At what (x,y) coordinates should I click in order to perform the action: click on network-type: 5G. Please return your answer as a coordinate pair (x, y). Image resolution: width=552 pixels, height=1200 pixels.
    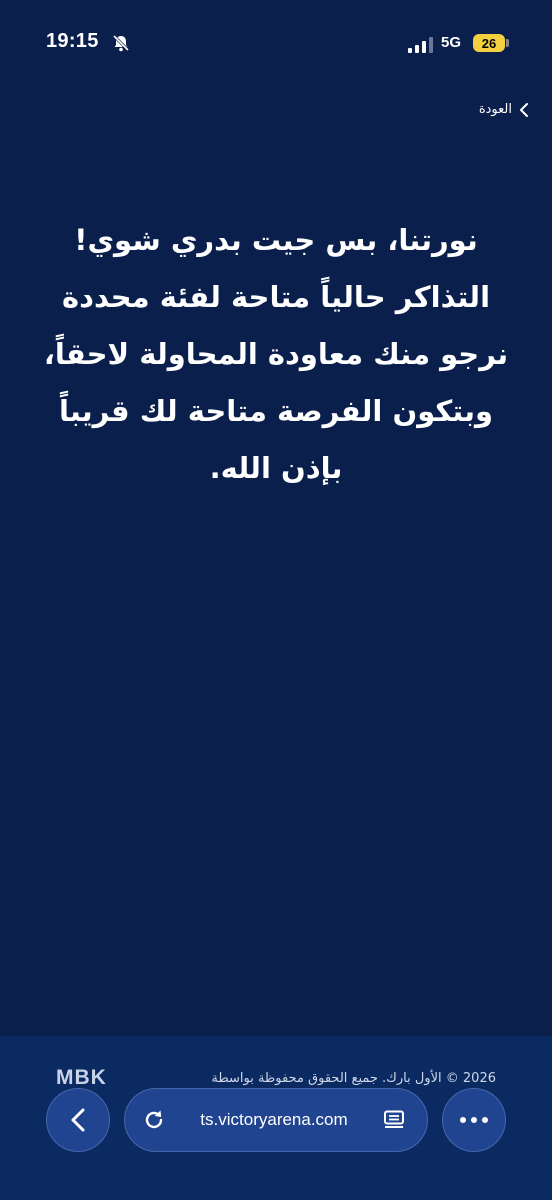
    Looking at the image, I should click on (451, 42).